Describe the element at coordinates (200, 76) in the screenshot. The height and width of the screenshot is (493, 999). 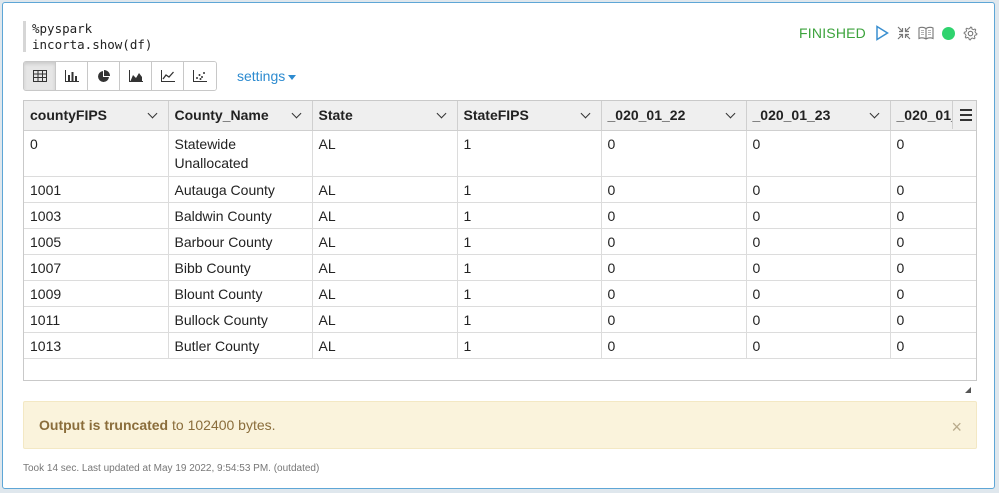
I see `scatter-chart-button` at that location.